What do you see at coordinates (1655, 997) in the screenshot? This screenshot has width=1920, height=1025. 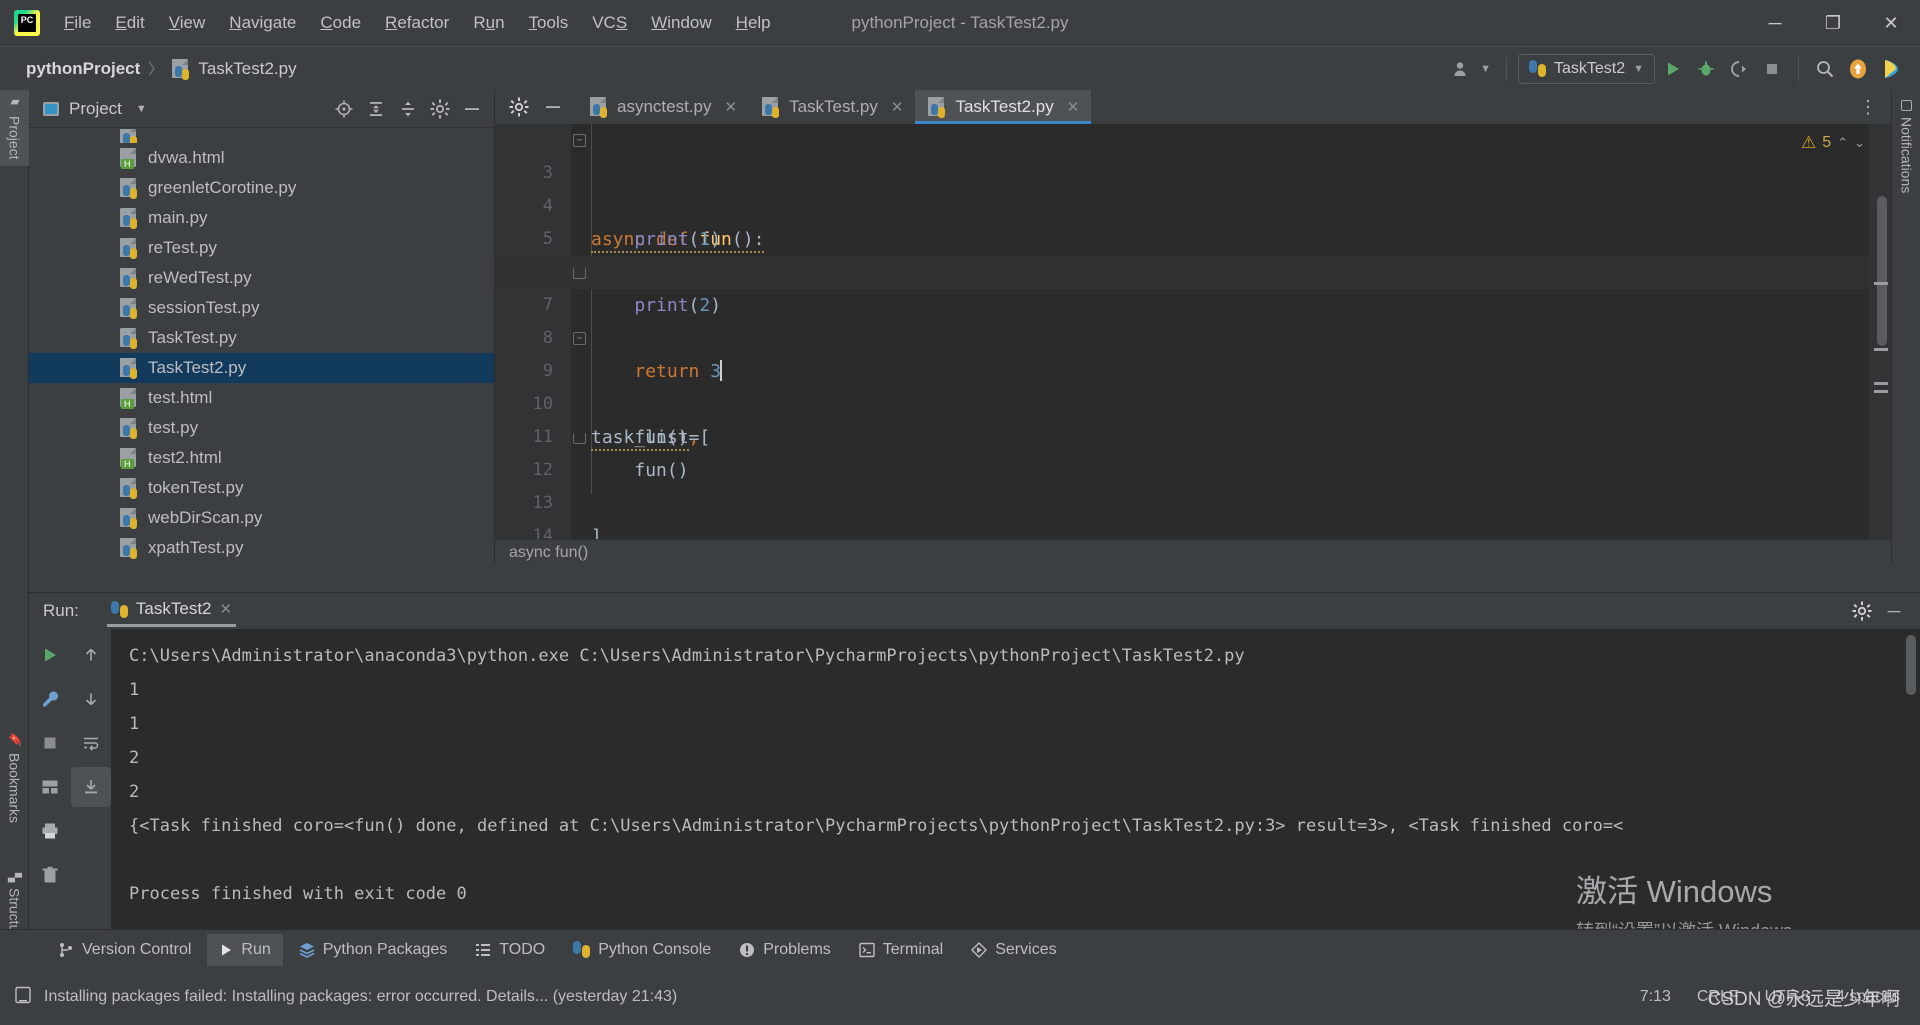 I see `caret-position: 7:13` at bounding box center [1655, 997].